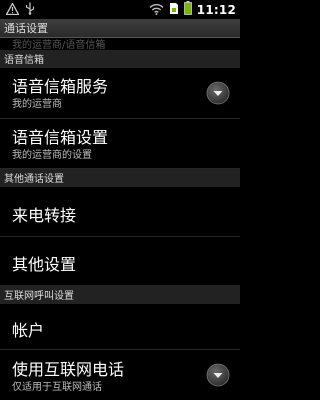 The width and height of the screenshot is (320, 400). Describe the element at coordinates (120, 28) in the screenshot. I see `title-bar: 通话设置` at that location.